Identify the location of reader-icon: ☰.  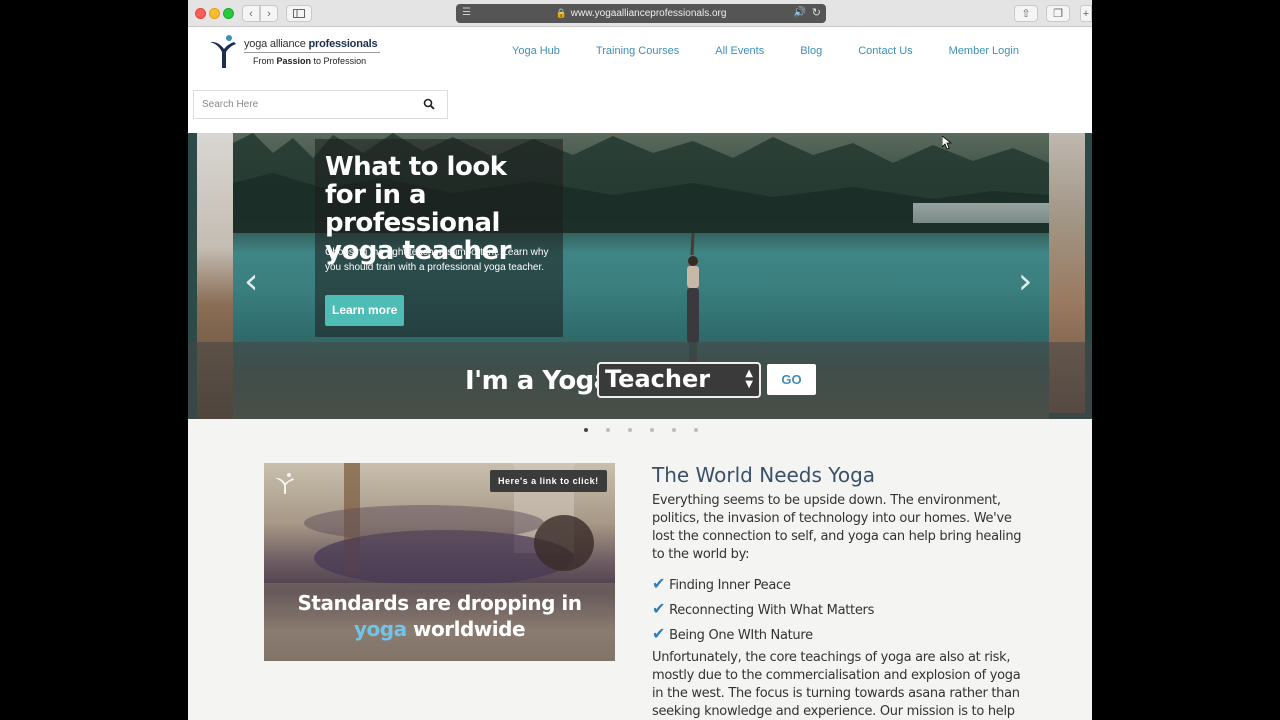
(466, 12).